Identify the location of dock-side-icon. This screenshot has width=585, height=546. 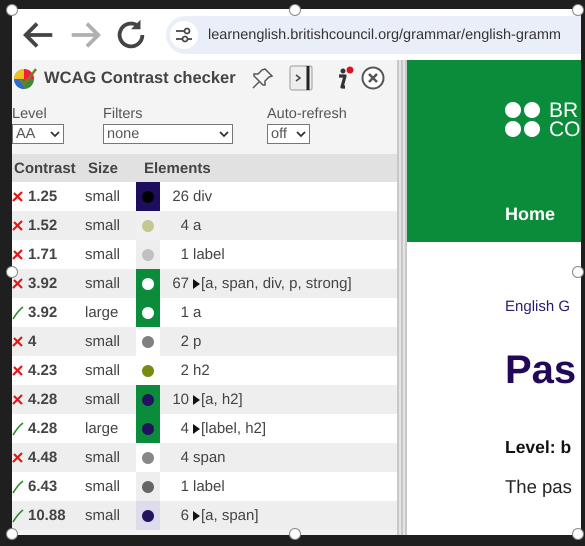
(302, 78).